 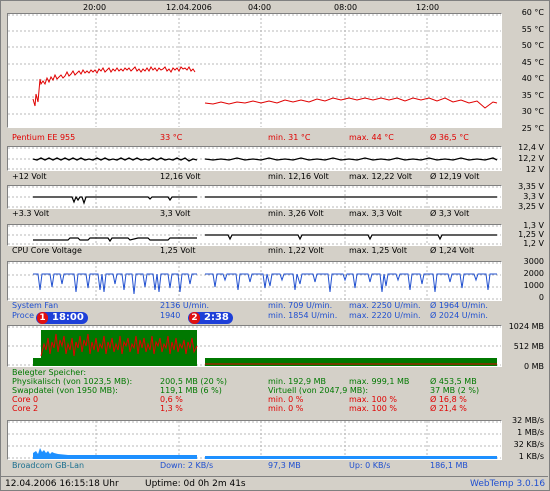 I want to click on fan2-min: min. 1854 U/min., so click(x=303, y=315).